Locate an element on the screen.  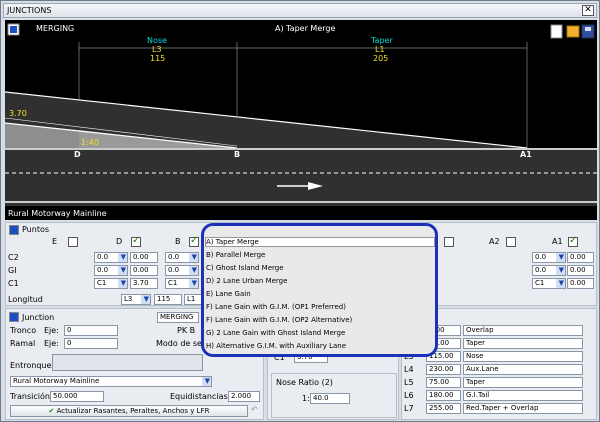
dropdown-option-g: G) 2 Lane Gain with Ghost Island Merge is located at coordinates (275, 333).